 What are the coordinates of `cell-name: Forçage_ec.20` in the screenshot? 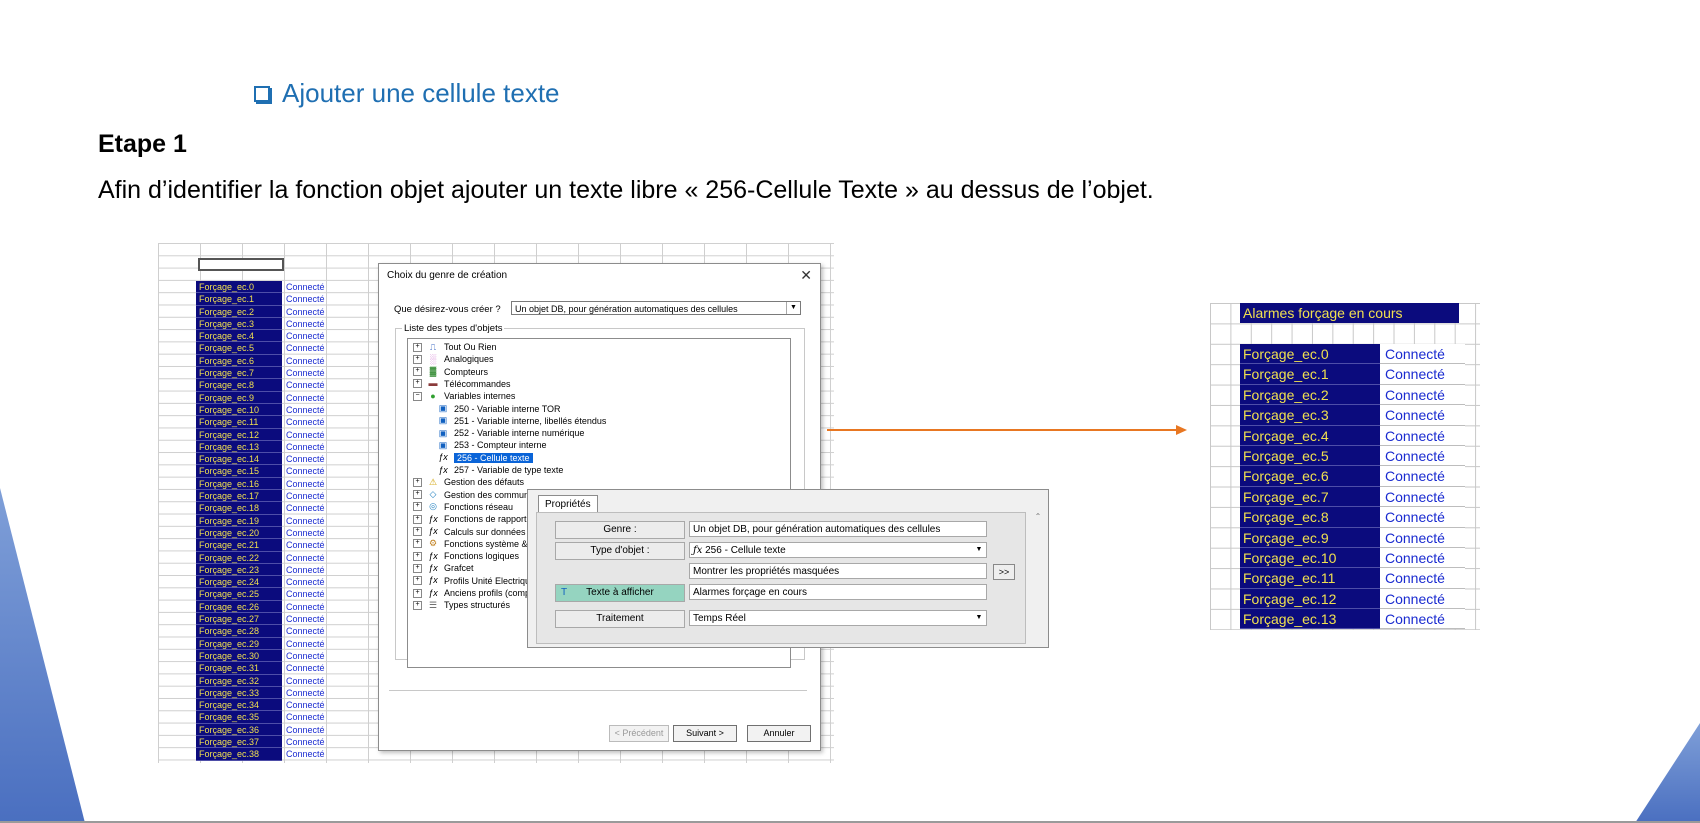 It's located at (239, 533).